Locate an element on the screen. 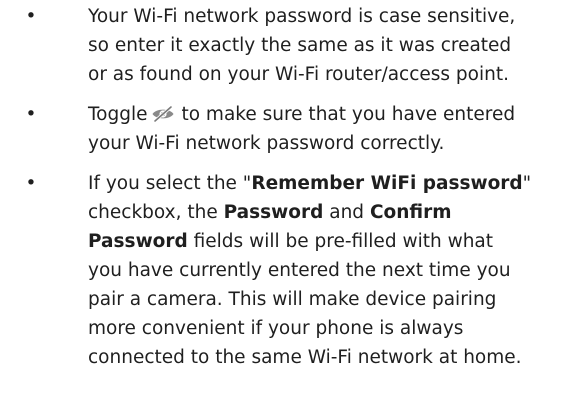 The image size is (582, 399). text-span: and is located at coordinates (346, 212).